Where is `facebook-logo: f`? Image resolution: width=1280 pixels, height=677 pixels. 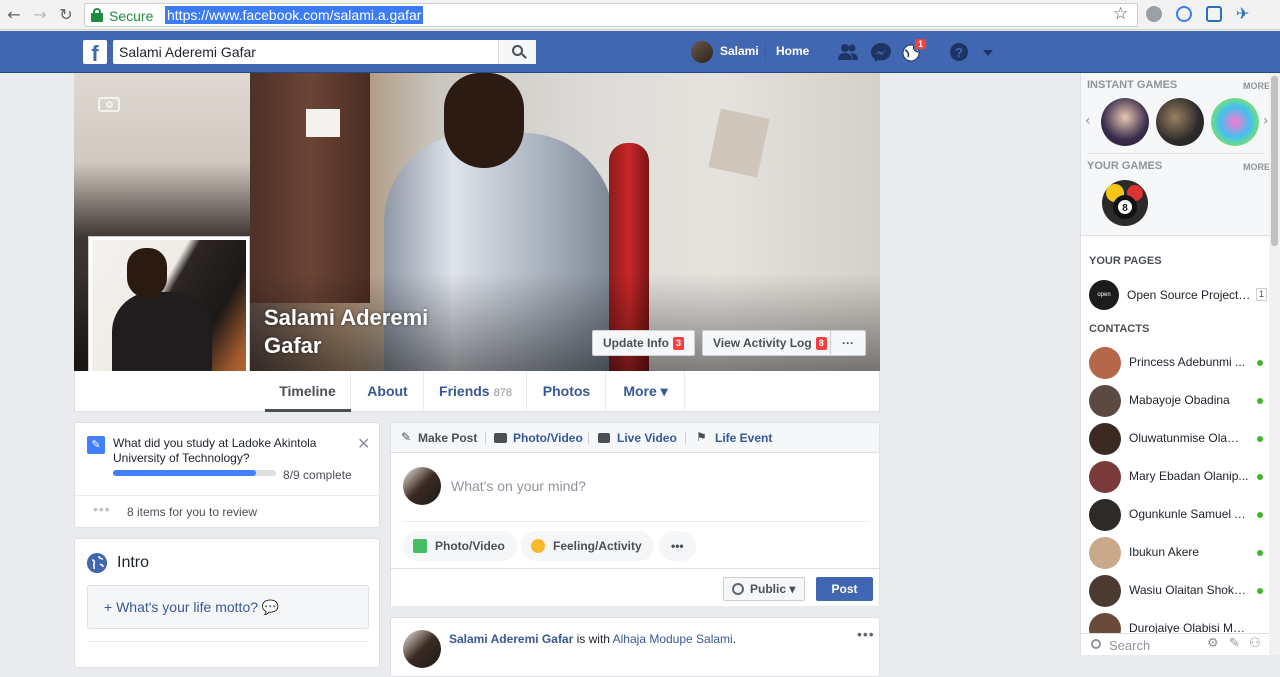 facebook-logo: f is located at coordinates (95, 52).